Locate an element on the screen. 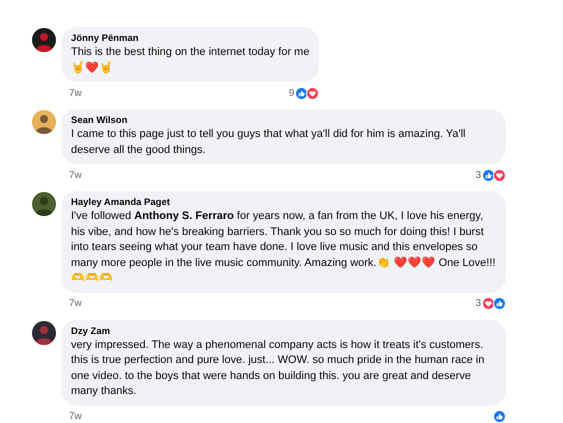  comment-text: very impressed. The way a phenomenal company acts is how it treats it's customers. this is true perfection and pure love. just... WOW. so much pride in the human race in one video. to the boys that were hands on building this. you are great and deserve many thanks. is located at coordinates (278, 368).